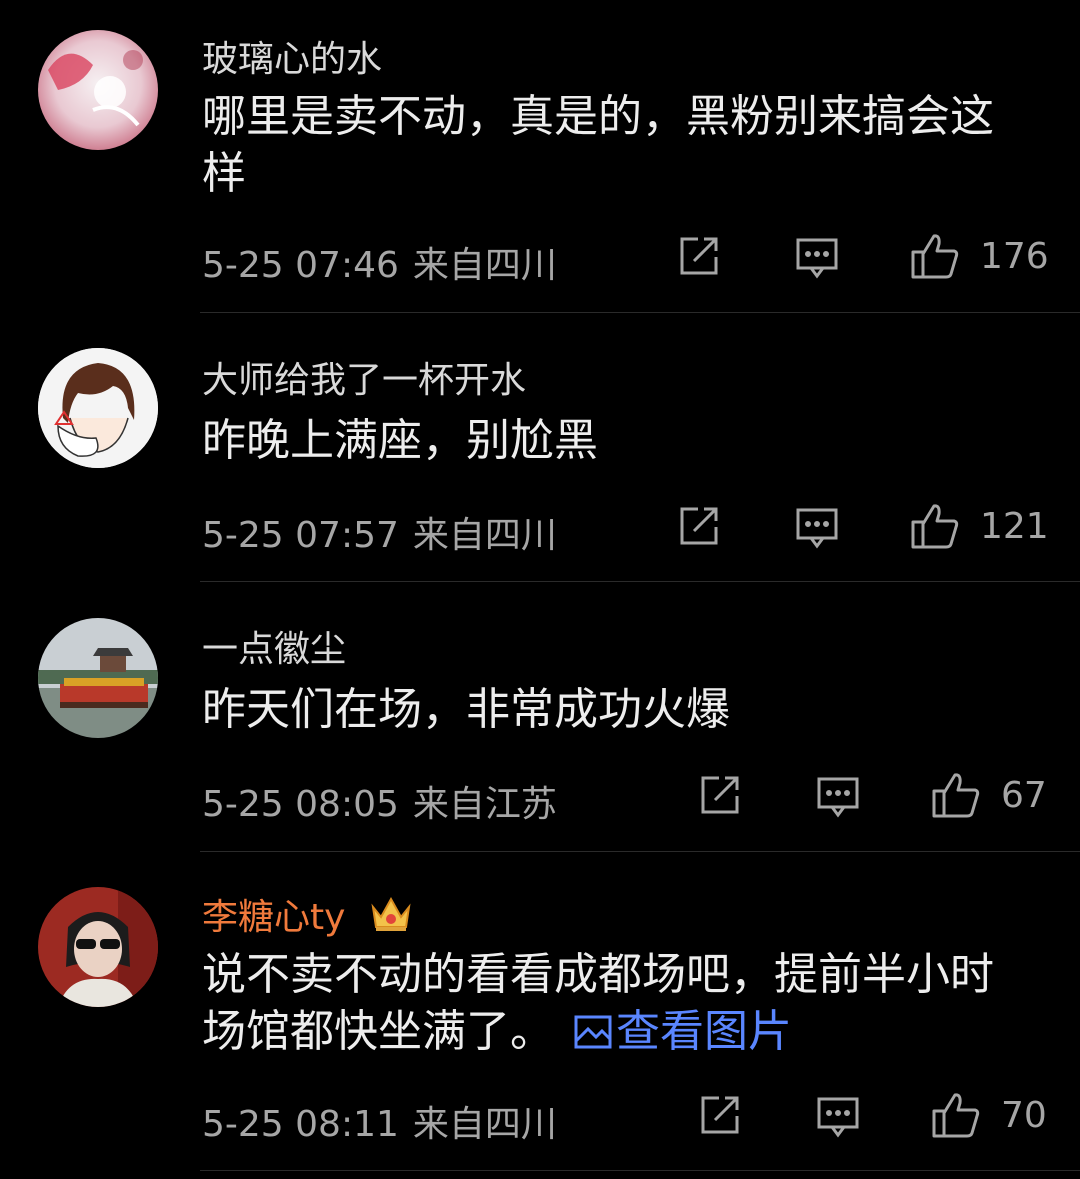 This screenshot has width=1080, height=1179. I want to click on comment-meta: 5-25 08:05 来自江苏, so click(379, 801).